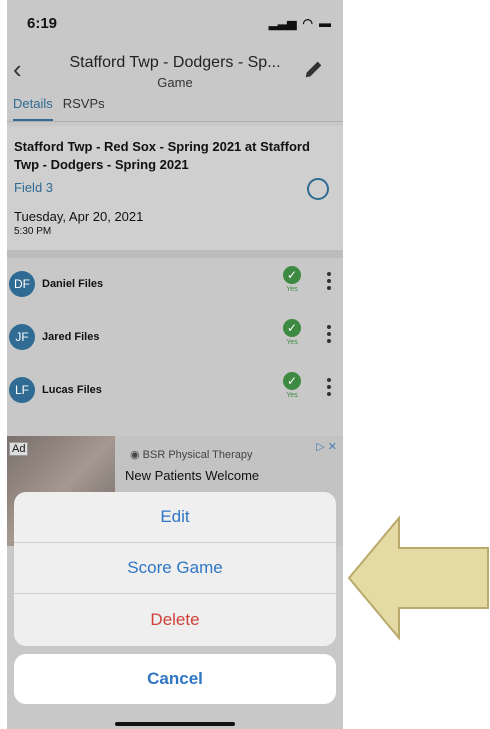 Image resolution: width=490 pixels, height=729 pixels. I want to click on ad-headline: New Patients Welcome, so click(192, 475).